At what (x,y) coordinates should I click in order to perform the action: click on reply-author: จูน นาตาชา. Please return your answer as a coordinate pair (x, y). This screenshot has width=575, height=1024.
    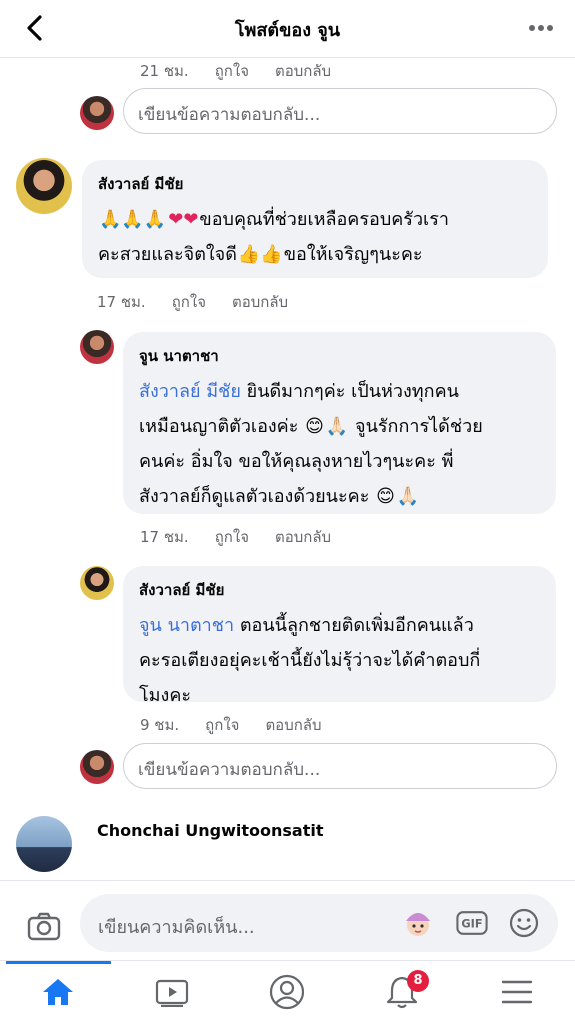
    Looking at the image, I should click on (339, 356).